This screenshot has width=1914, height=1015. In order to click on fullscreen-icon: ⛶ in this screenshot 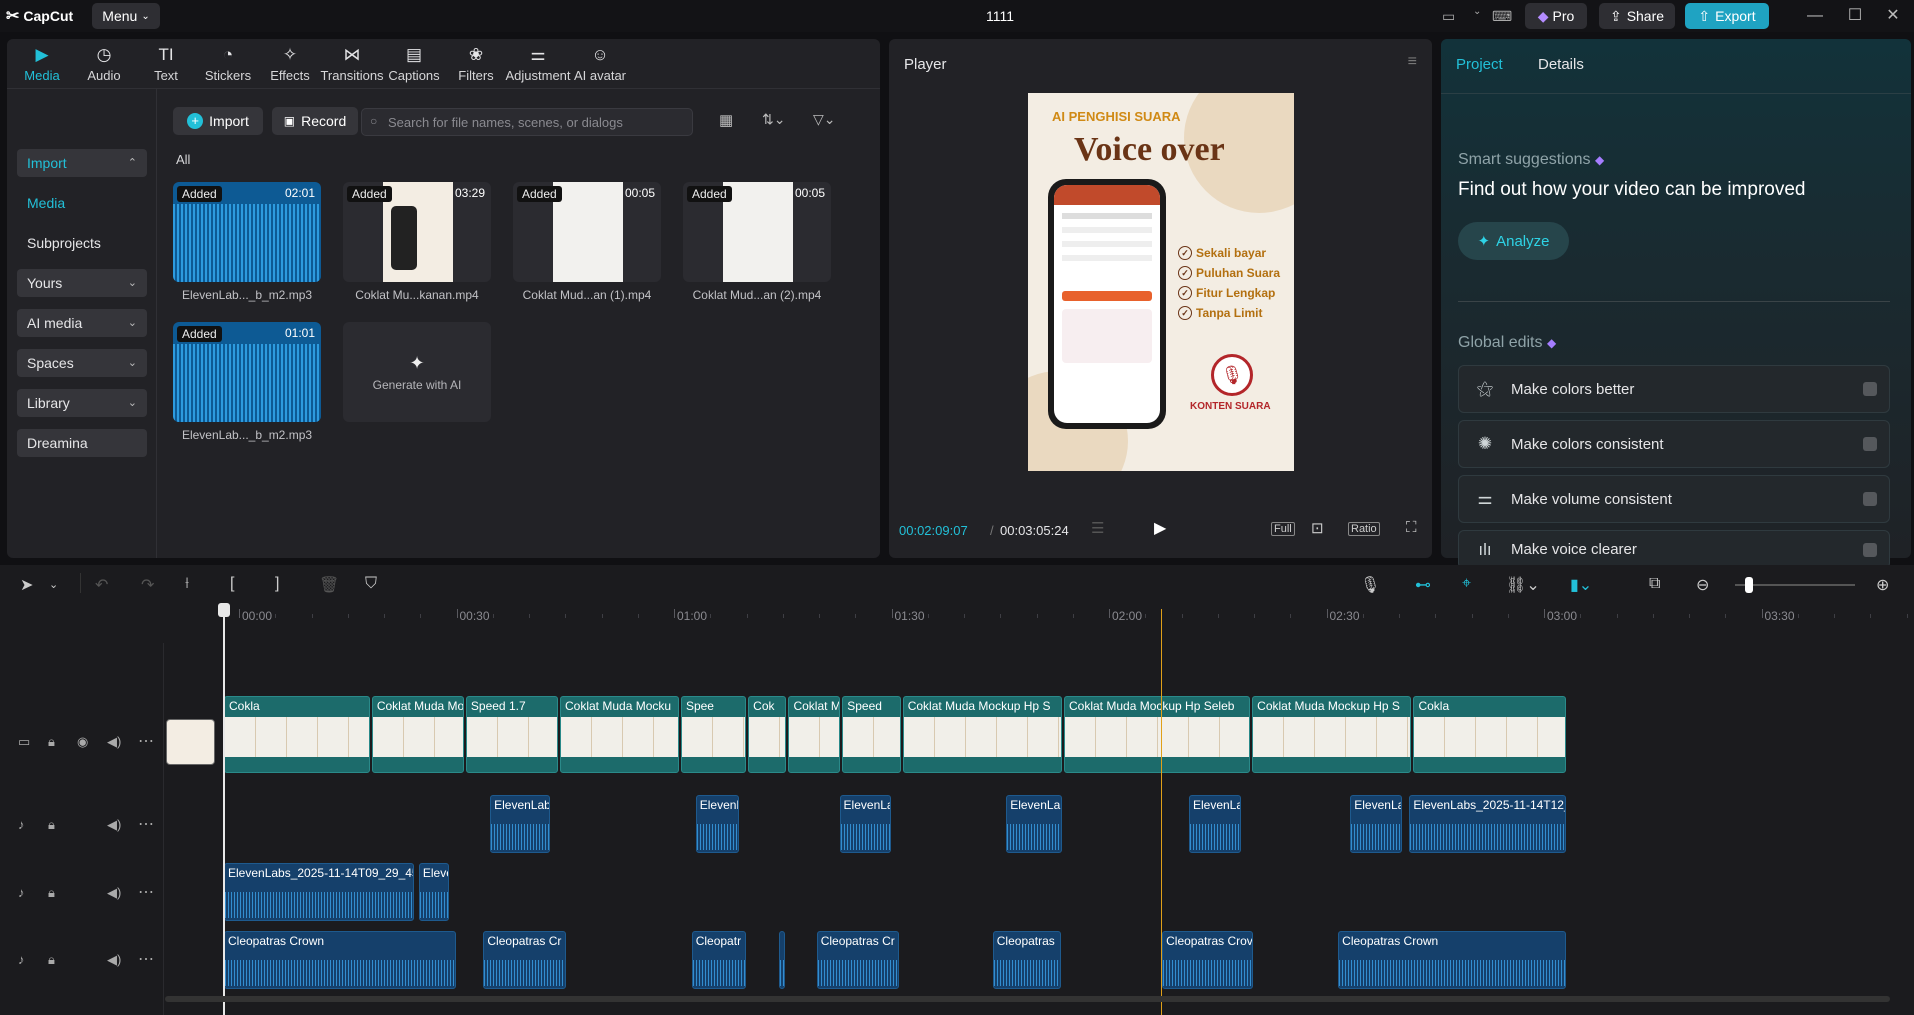, I will do `click(1411, 527)`.